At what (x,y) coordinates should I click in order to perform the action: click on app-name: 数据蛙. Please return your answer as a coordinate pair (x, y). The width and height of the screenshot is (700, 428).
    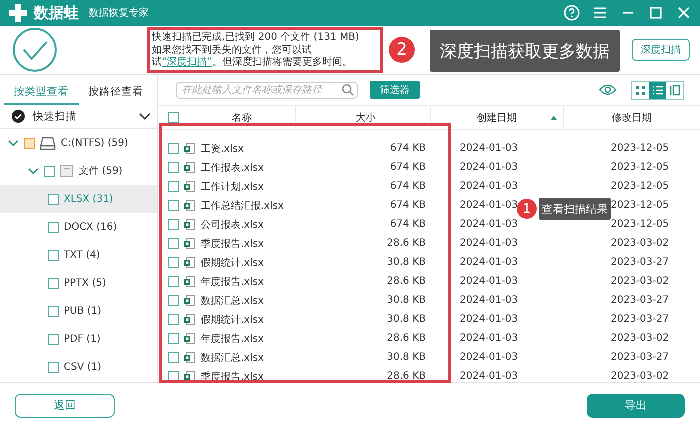
    Looking at the image, I should click on (56, 13).